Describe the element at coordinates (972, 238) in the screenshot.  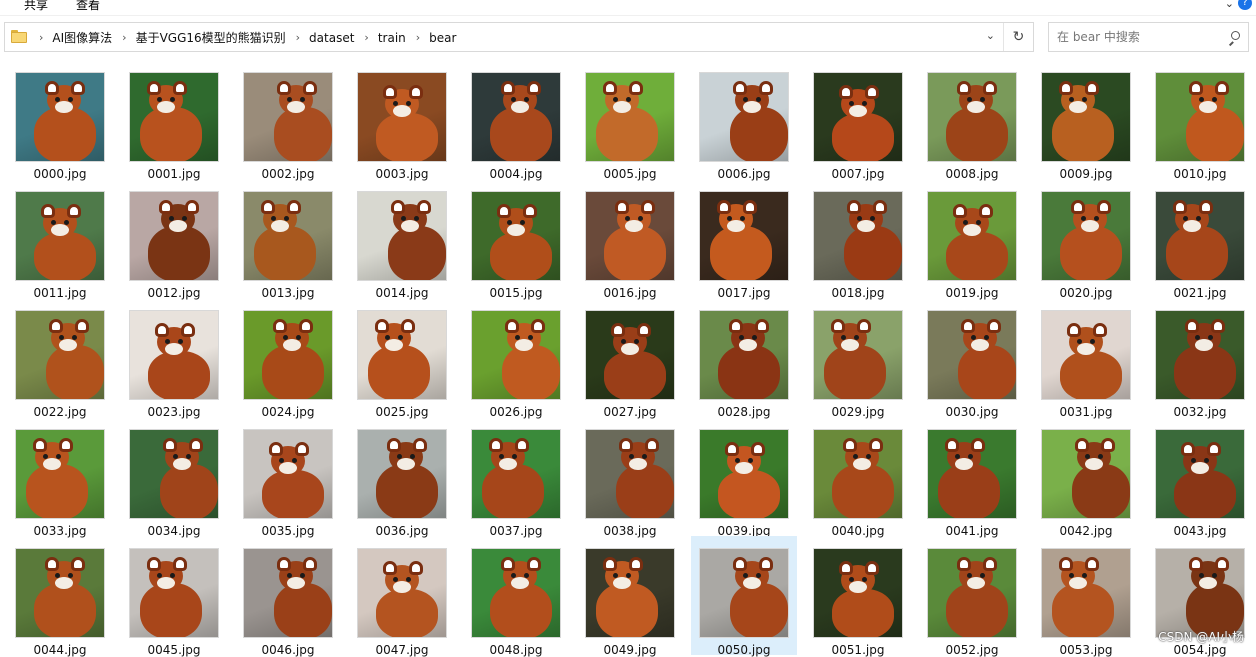
I see `file-item: 0019.jpg` at that location.